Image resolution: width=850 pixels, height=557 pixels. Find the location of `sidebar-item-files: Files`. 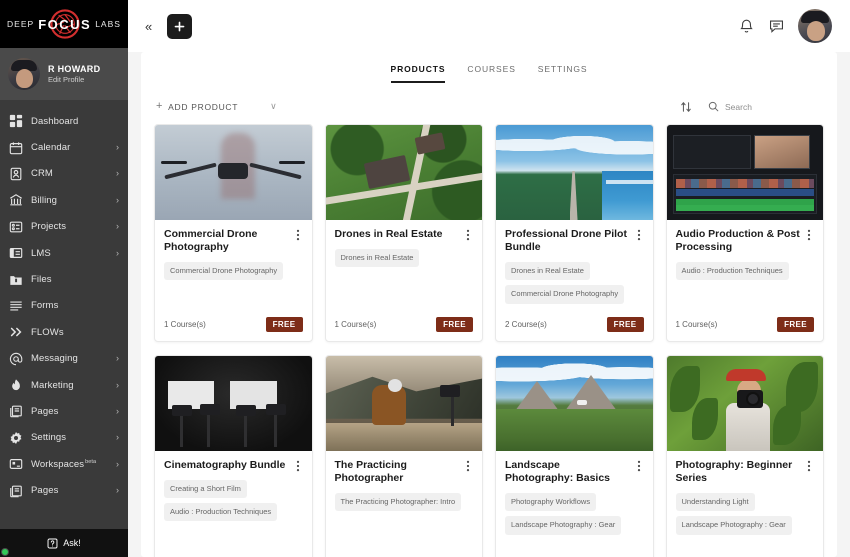

sidebar-item-files: Files is located at coordinates (64, 279).